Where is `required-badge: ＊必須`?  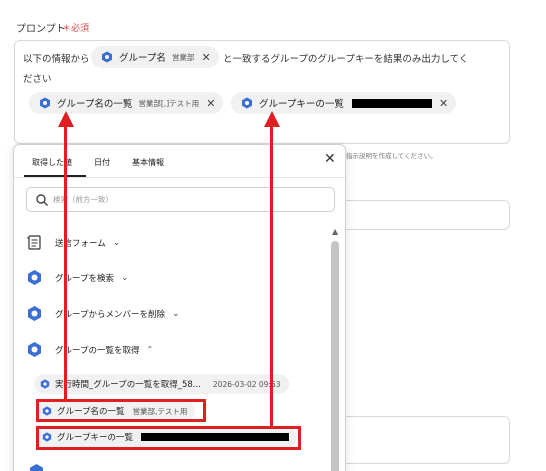 required-badge: ＊必須 is located at coordinates (76, 29).